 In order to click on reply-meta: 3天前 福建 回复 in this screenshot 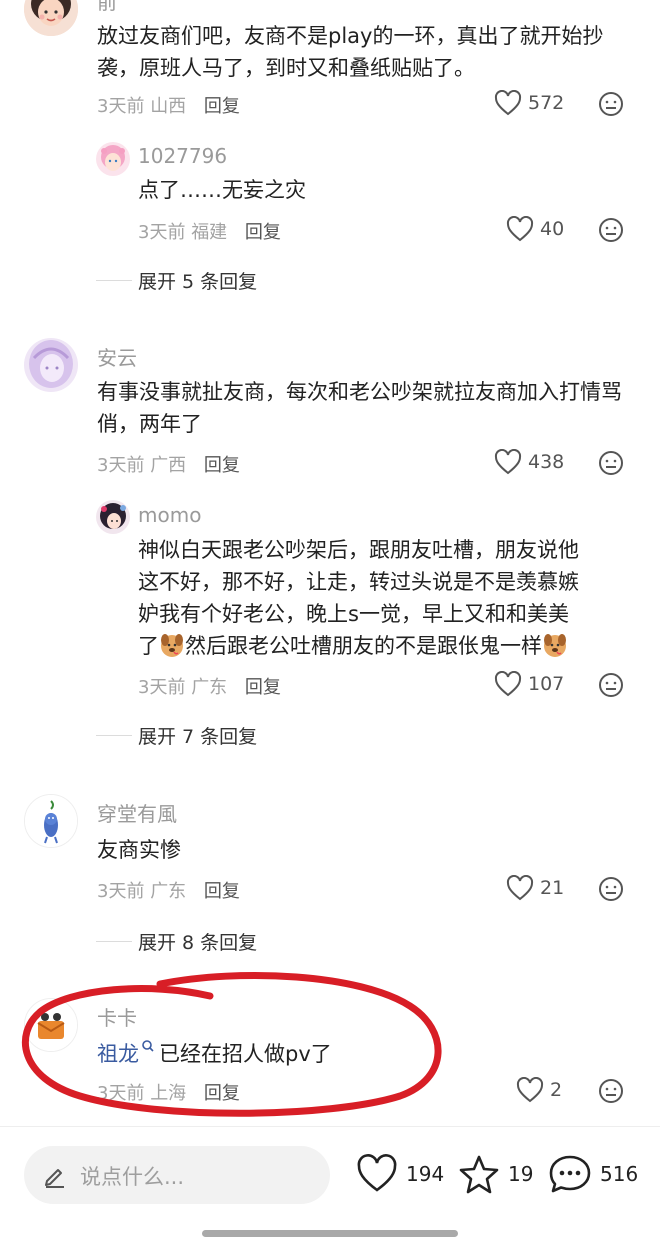, I will do `click(209, 231)`.